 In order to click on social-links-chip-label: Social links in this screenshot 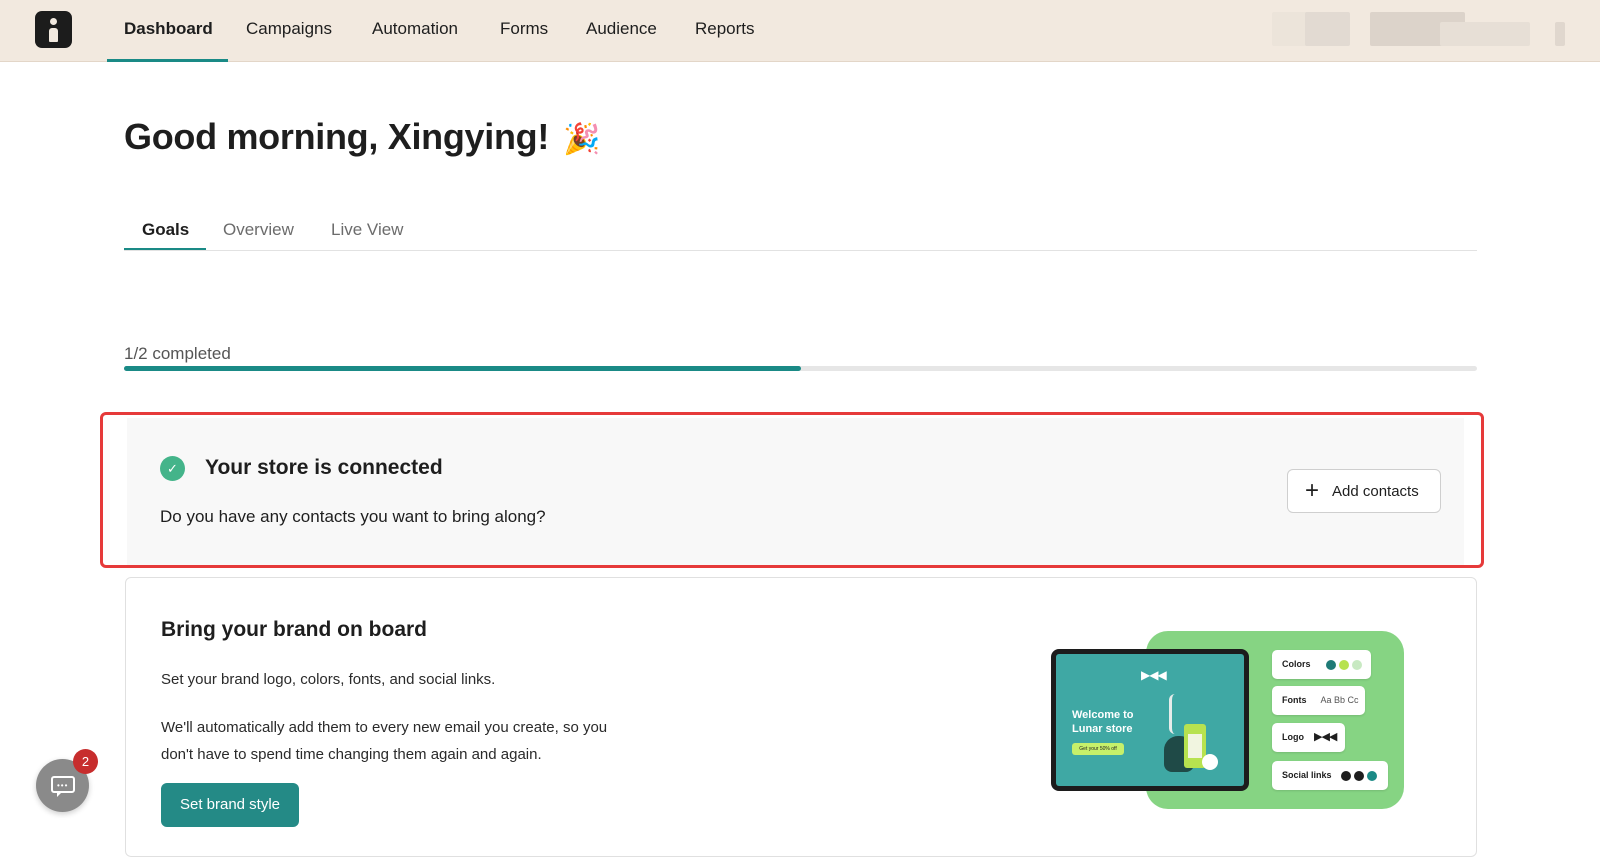, I will do `click(1307, 775)`.